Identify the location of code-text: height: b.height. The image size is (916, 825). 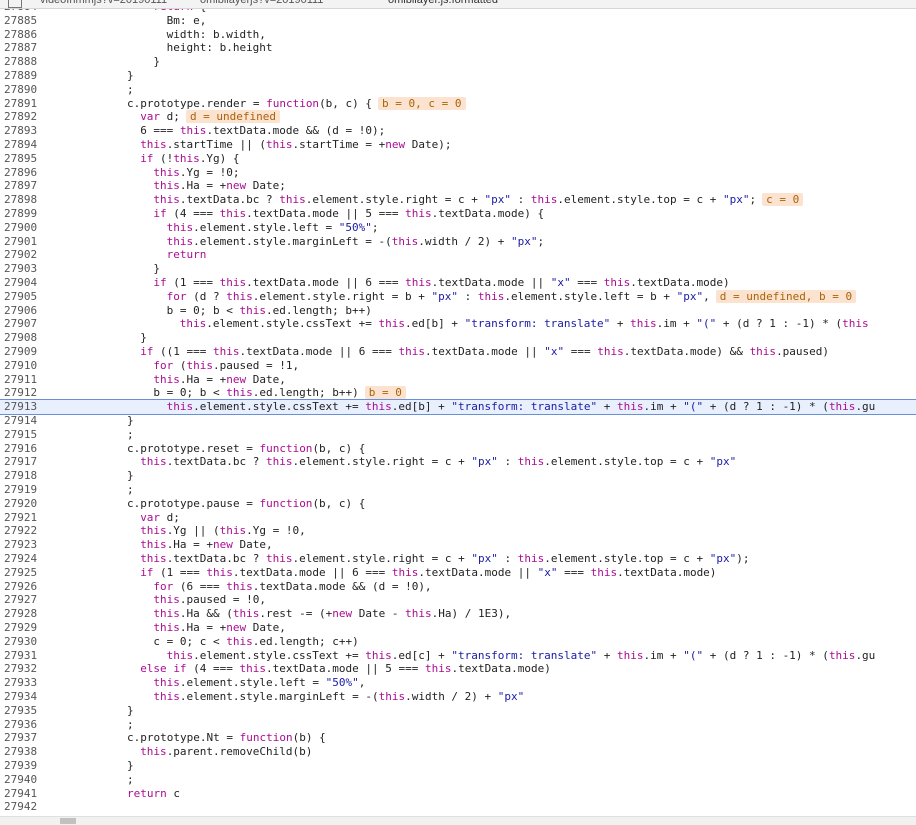
(220, 48).